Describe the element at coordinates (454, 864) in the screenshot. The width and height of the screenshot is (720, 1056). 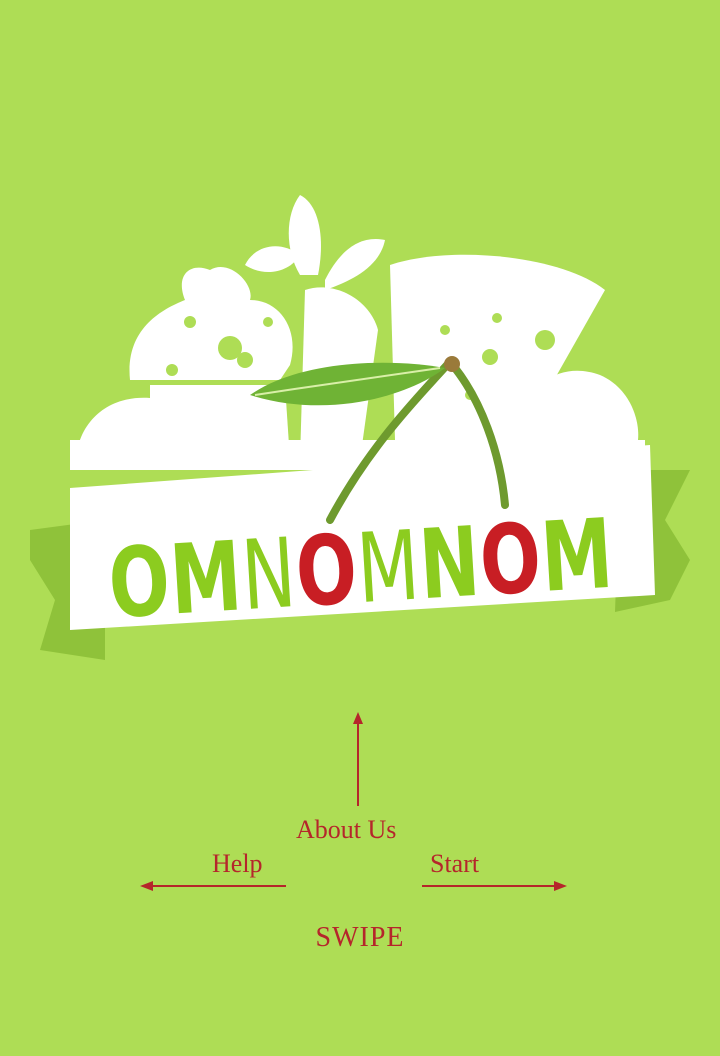
I see `start-label: Start` at that location.